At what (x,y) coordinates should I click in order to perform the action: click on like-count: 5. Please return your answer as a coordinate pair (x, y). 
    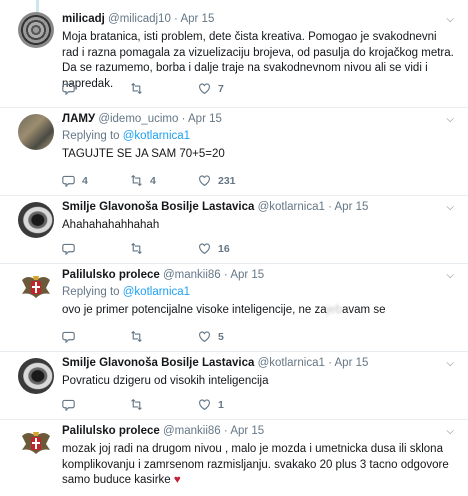
    Looking at the image, I should click on (221, 336).